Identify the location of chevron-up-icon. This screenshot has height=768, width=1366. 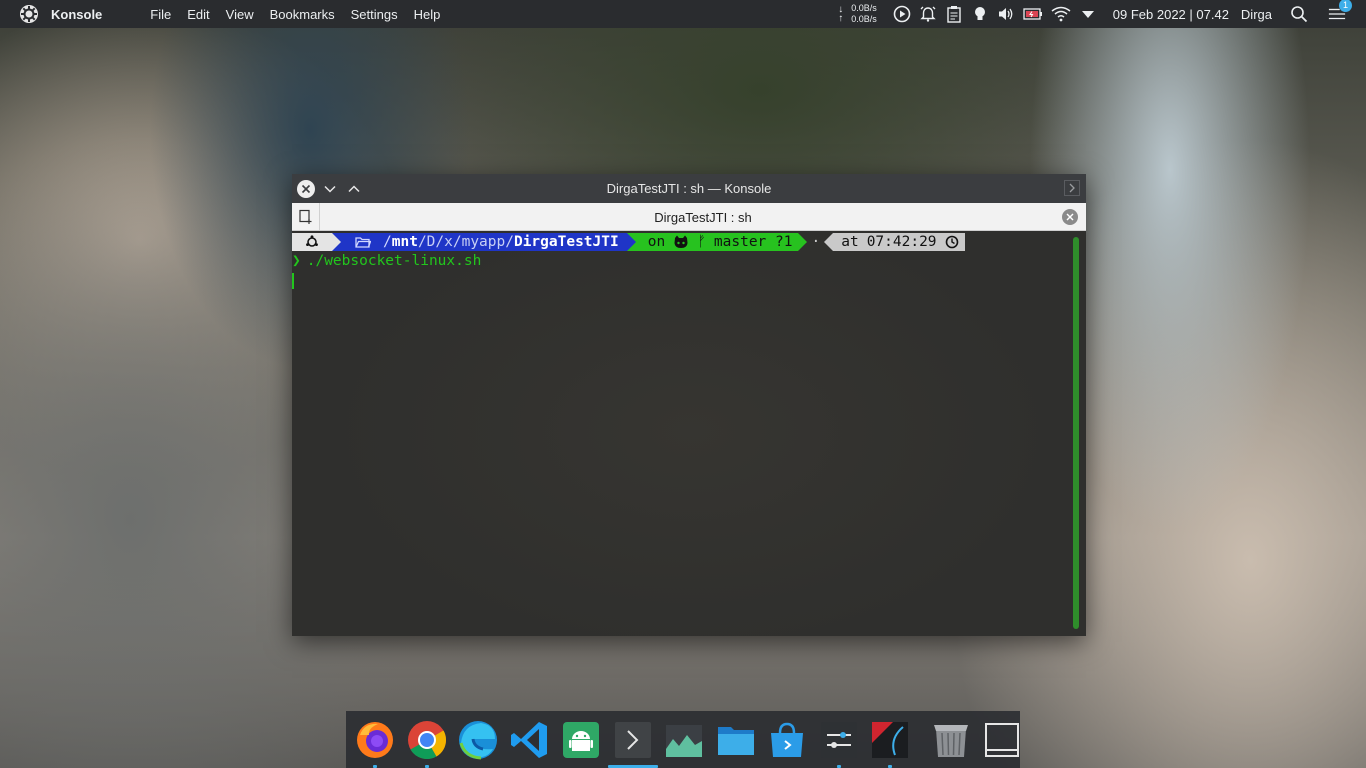
(354, 188).